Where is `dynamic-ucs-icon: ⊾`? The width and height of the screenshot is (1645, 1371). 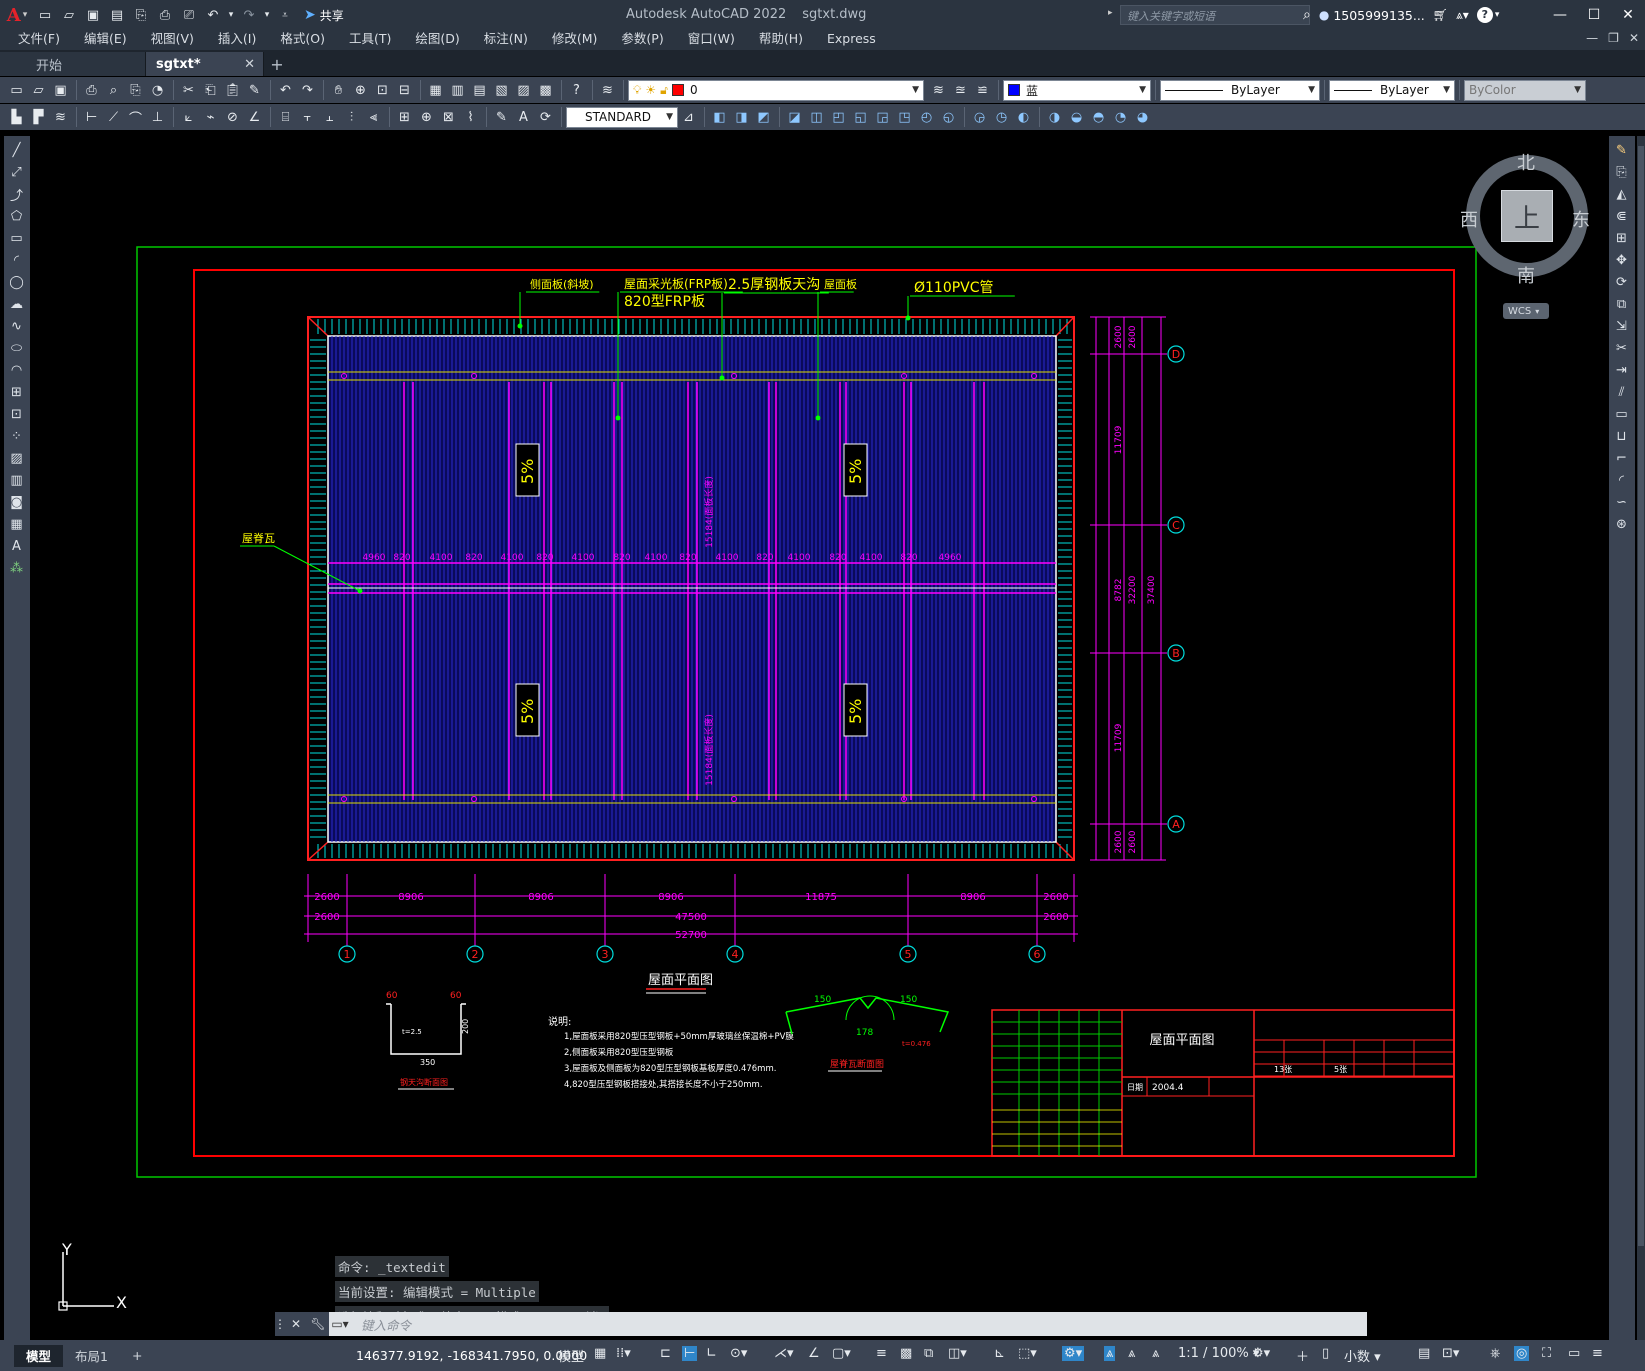
dynamic-ucs-icon: ⊾ is located at coordinates (999, 1353).